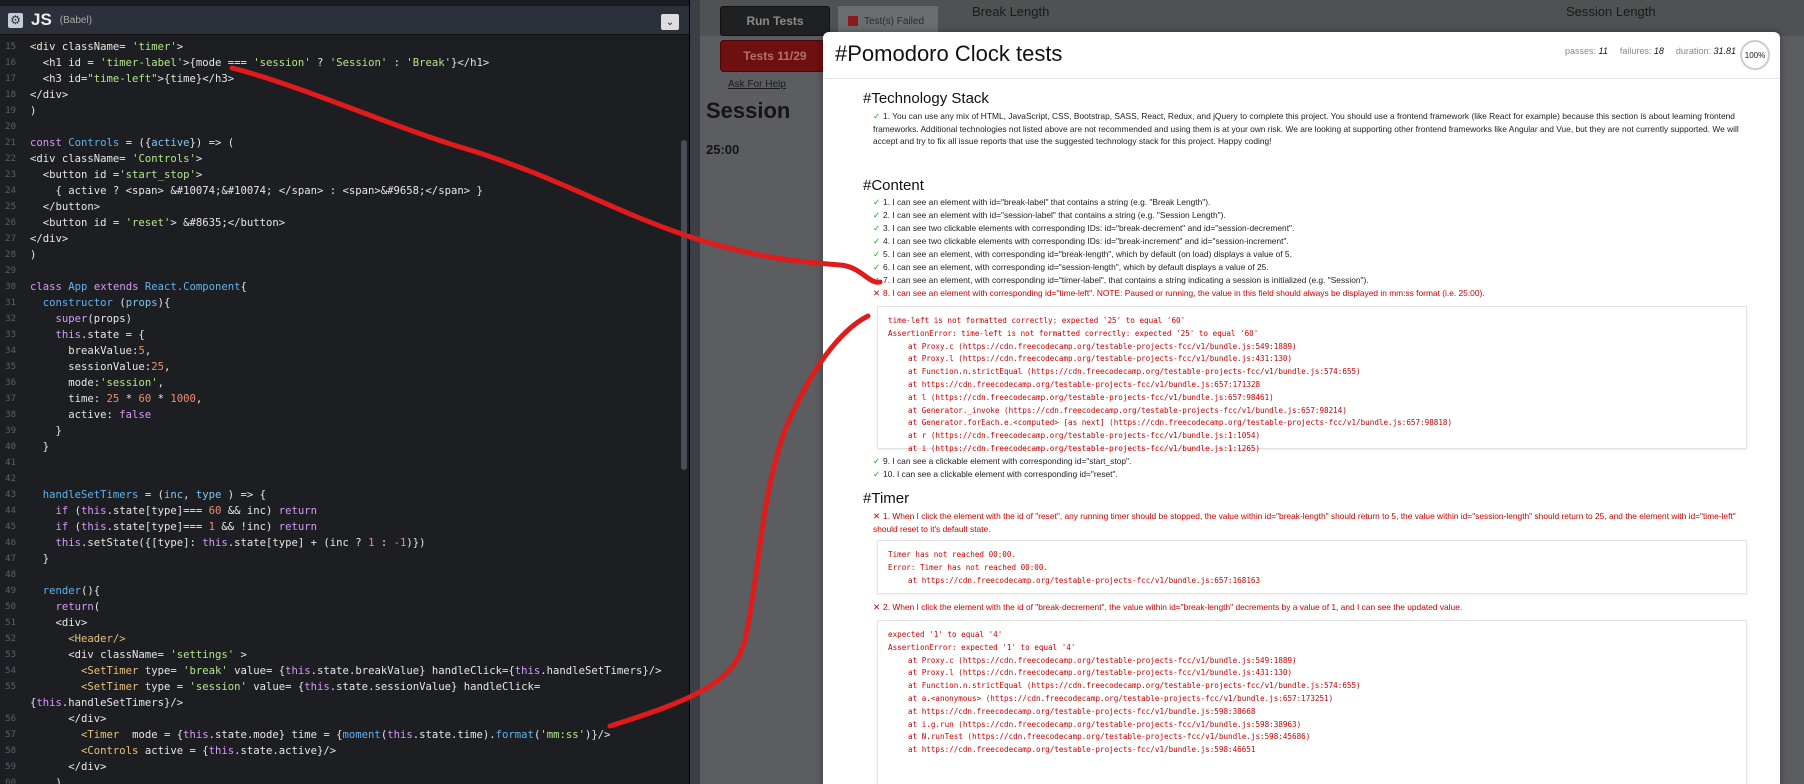 Image resolution: width=1804 pixels, height=784 pixels. What do you see at coordinates (775, 56) in the screenshot?
I see `tests-count-button: Tests 11/29` at bounding box center [775, 56].